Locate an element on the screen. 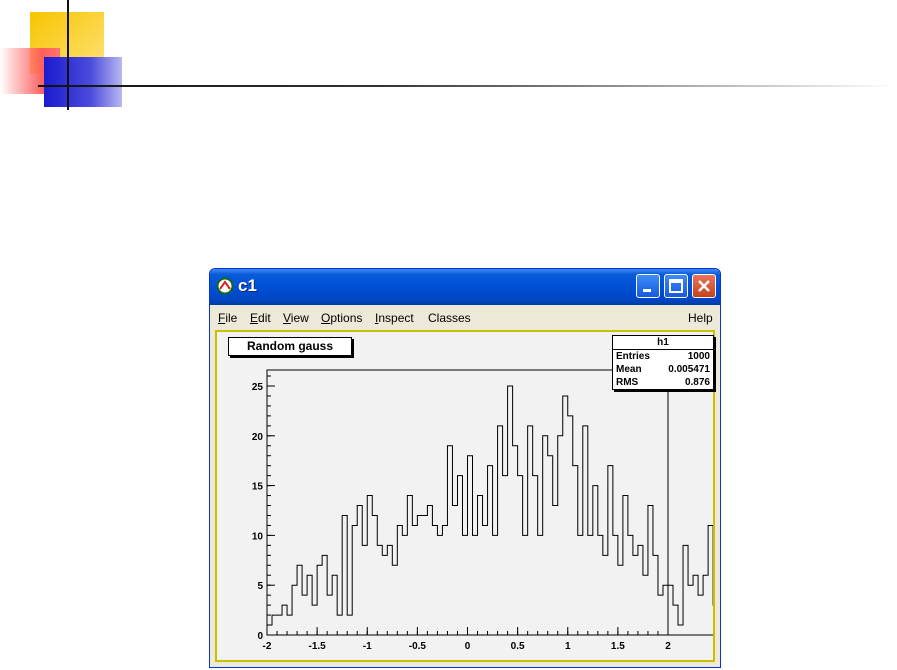  y-tick-label: 10 is located at coordinates (258, 536).